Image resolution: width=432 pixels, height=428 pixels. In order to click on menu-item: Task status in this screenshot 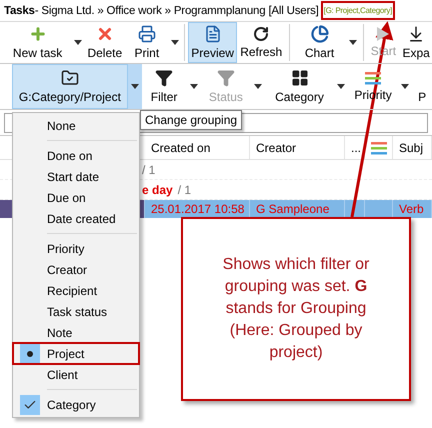, I will do `click(76, 311)`.